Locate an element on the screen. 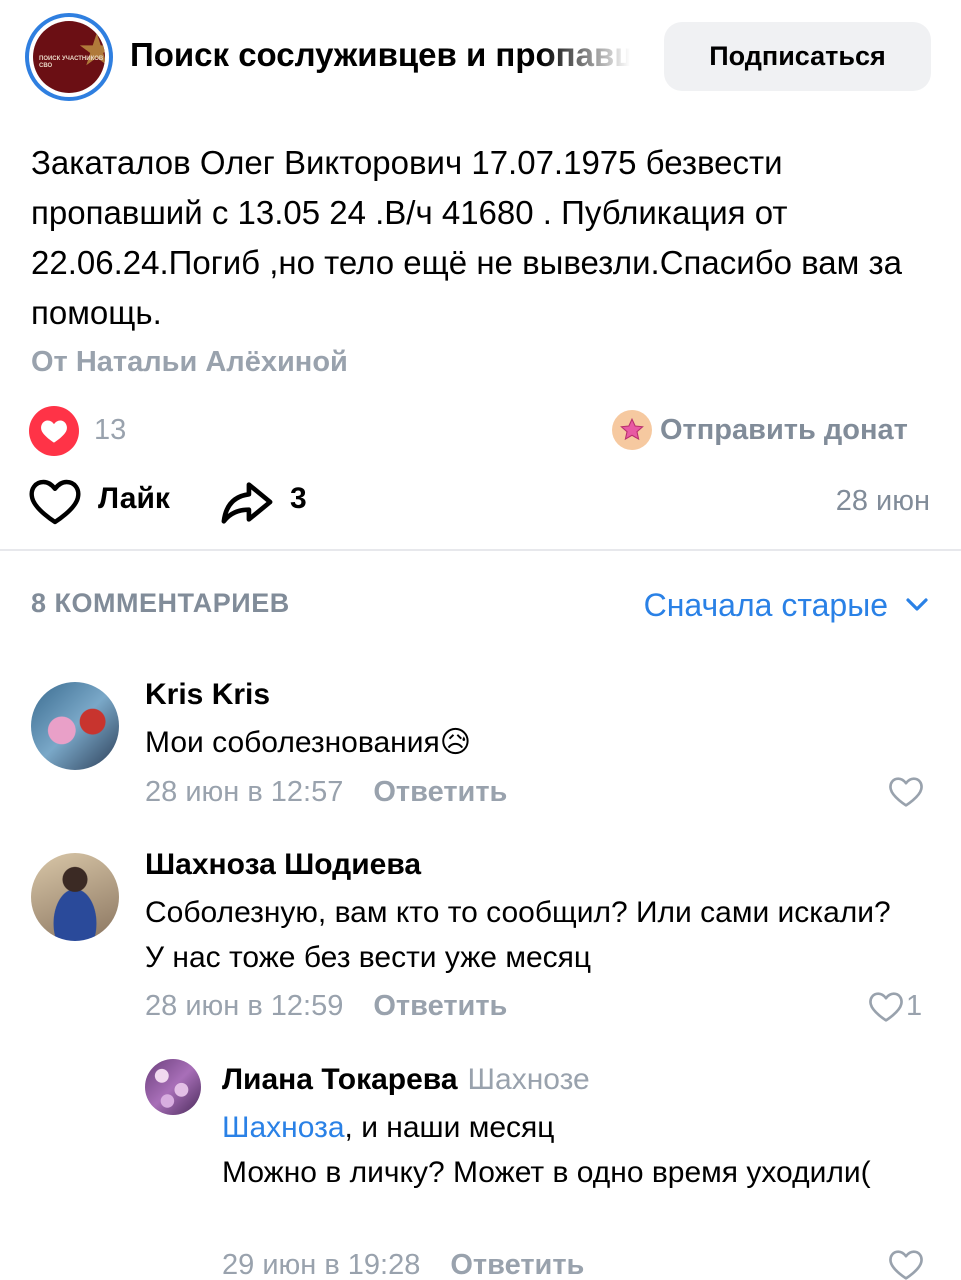 Image resolution: width=961 pixels, height=1280 pixels. mention-link: Шахноза is located at coordinates (283, 1127).